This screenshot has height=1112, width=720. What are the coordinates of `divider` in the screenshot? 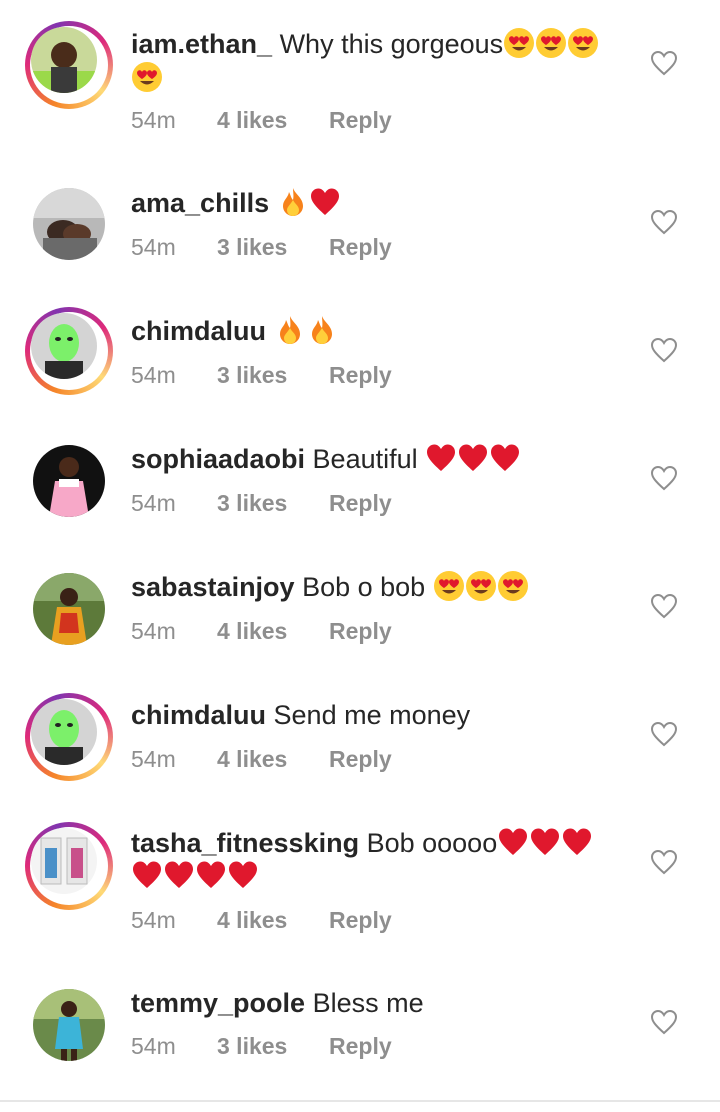 It's located at (360, 1101).